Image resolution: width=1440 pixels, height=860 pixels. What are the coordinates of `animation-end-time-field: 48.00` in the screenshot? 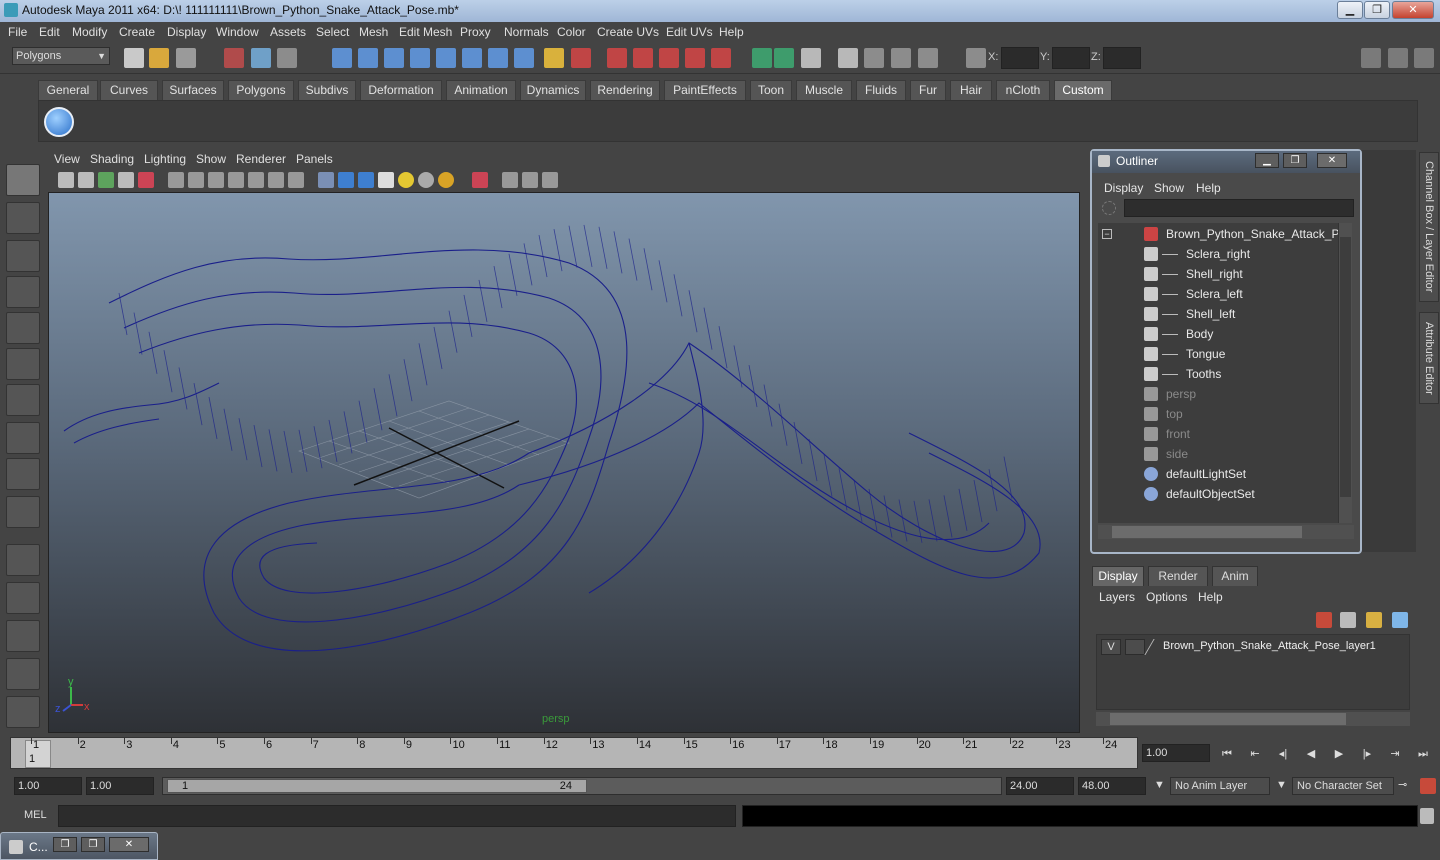 It's located at (1112, 786).